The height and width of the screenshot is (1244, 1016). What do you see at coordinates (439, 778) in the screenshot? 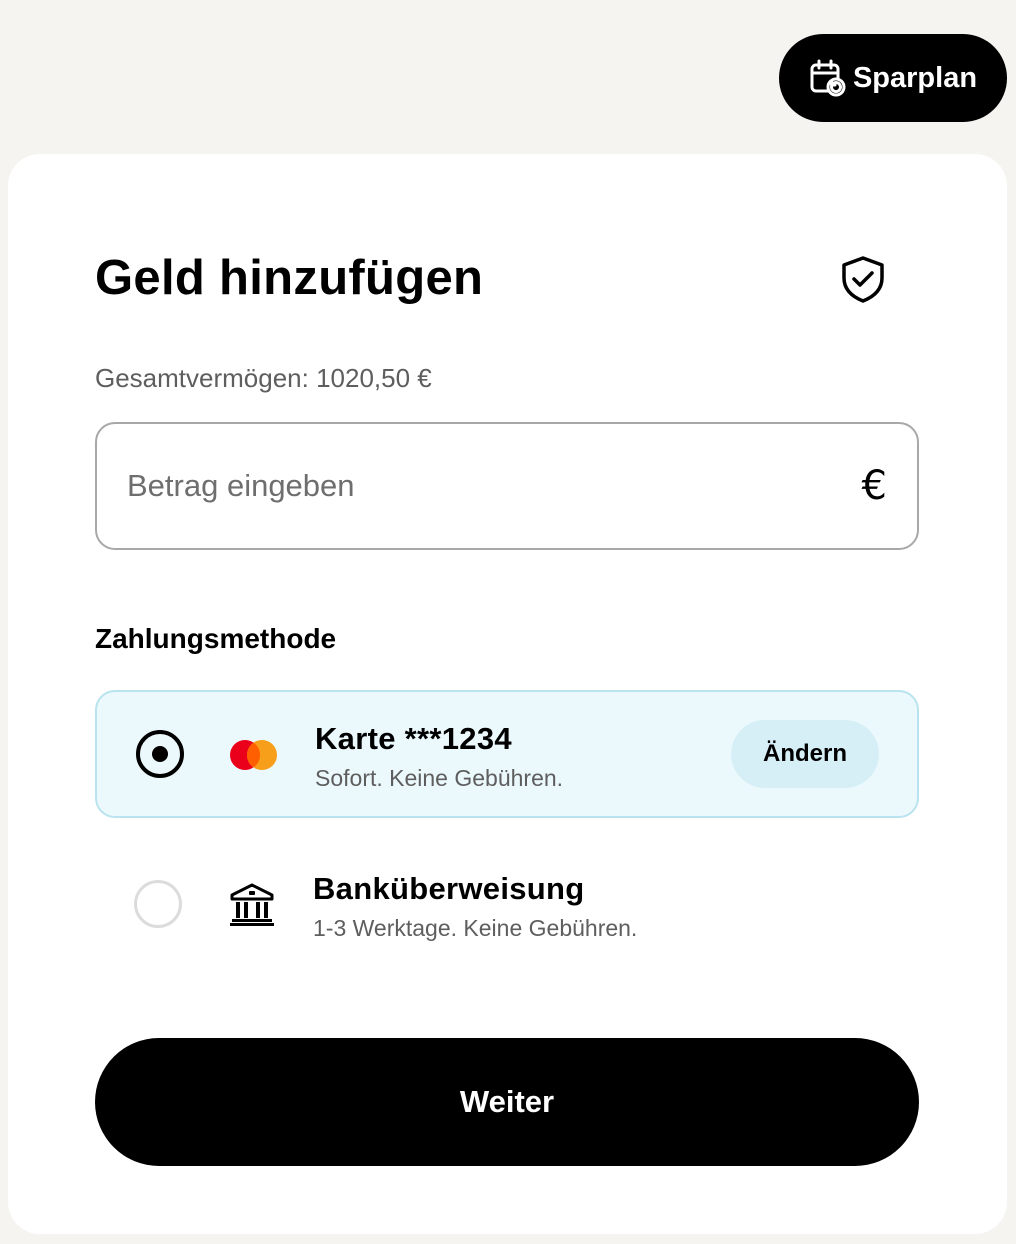
I see `card-method-subtitle: Sofort. Keine Gebühren.` at bounding box center [439, 778].